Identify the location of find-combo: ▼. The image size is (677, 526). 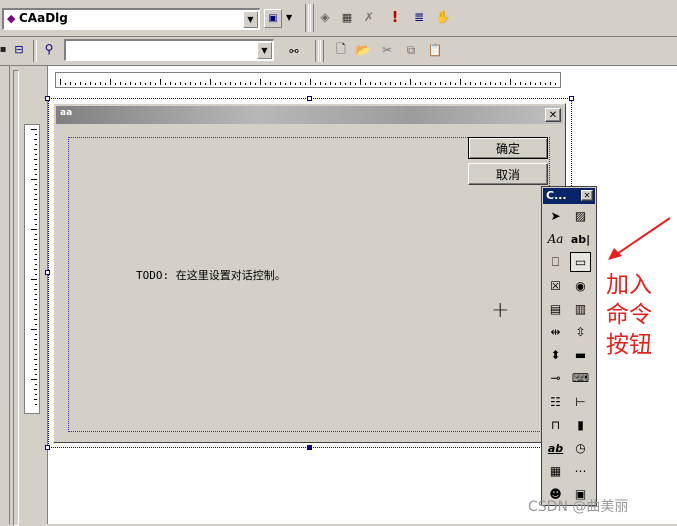
(169, 50).